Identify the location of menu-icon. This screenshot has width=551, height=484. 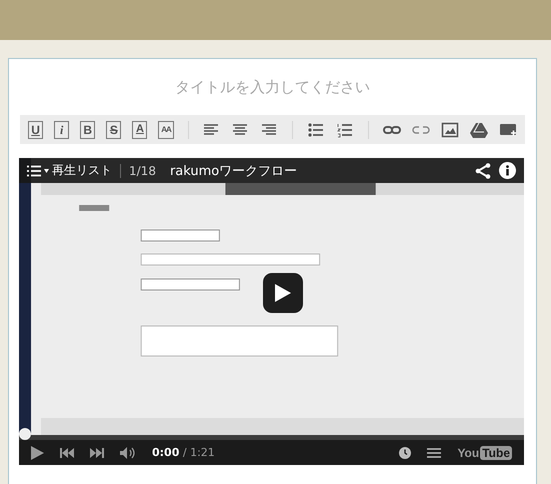
(34, 170).